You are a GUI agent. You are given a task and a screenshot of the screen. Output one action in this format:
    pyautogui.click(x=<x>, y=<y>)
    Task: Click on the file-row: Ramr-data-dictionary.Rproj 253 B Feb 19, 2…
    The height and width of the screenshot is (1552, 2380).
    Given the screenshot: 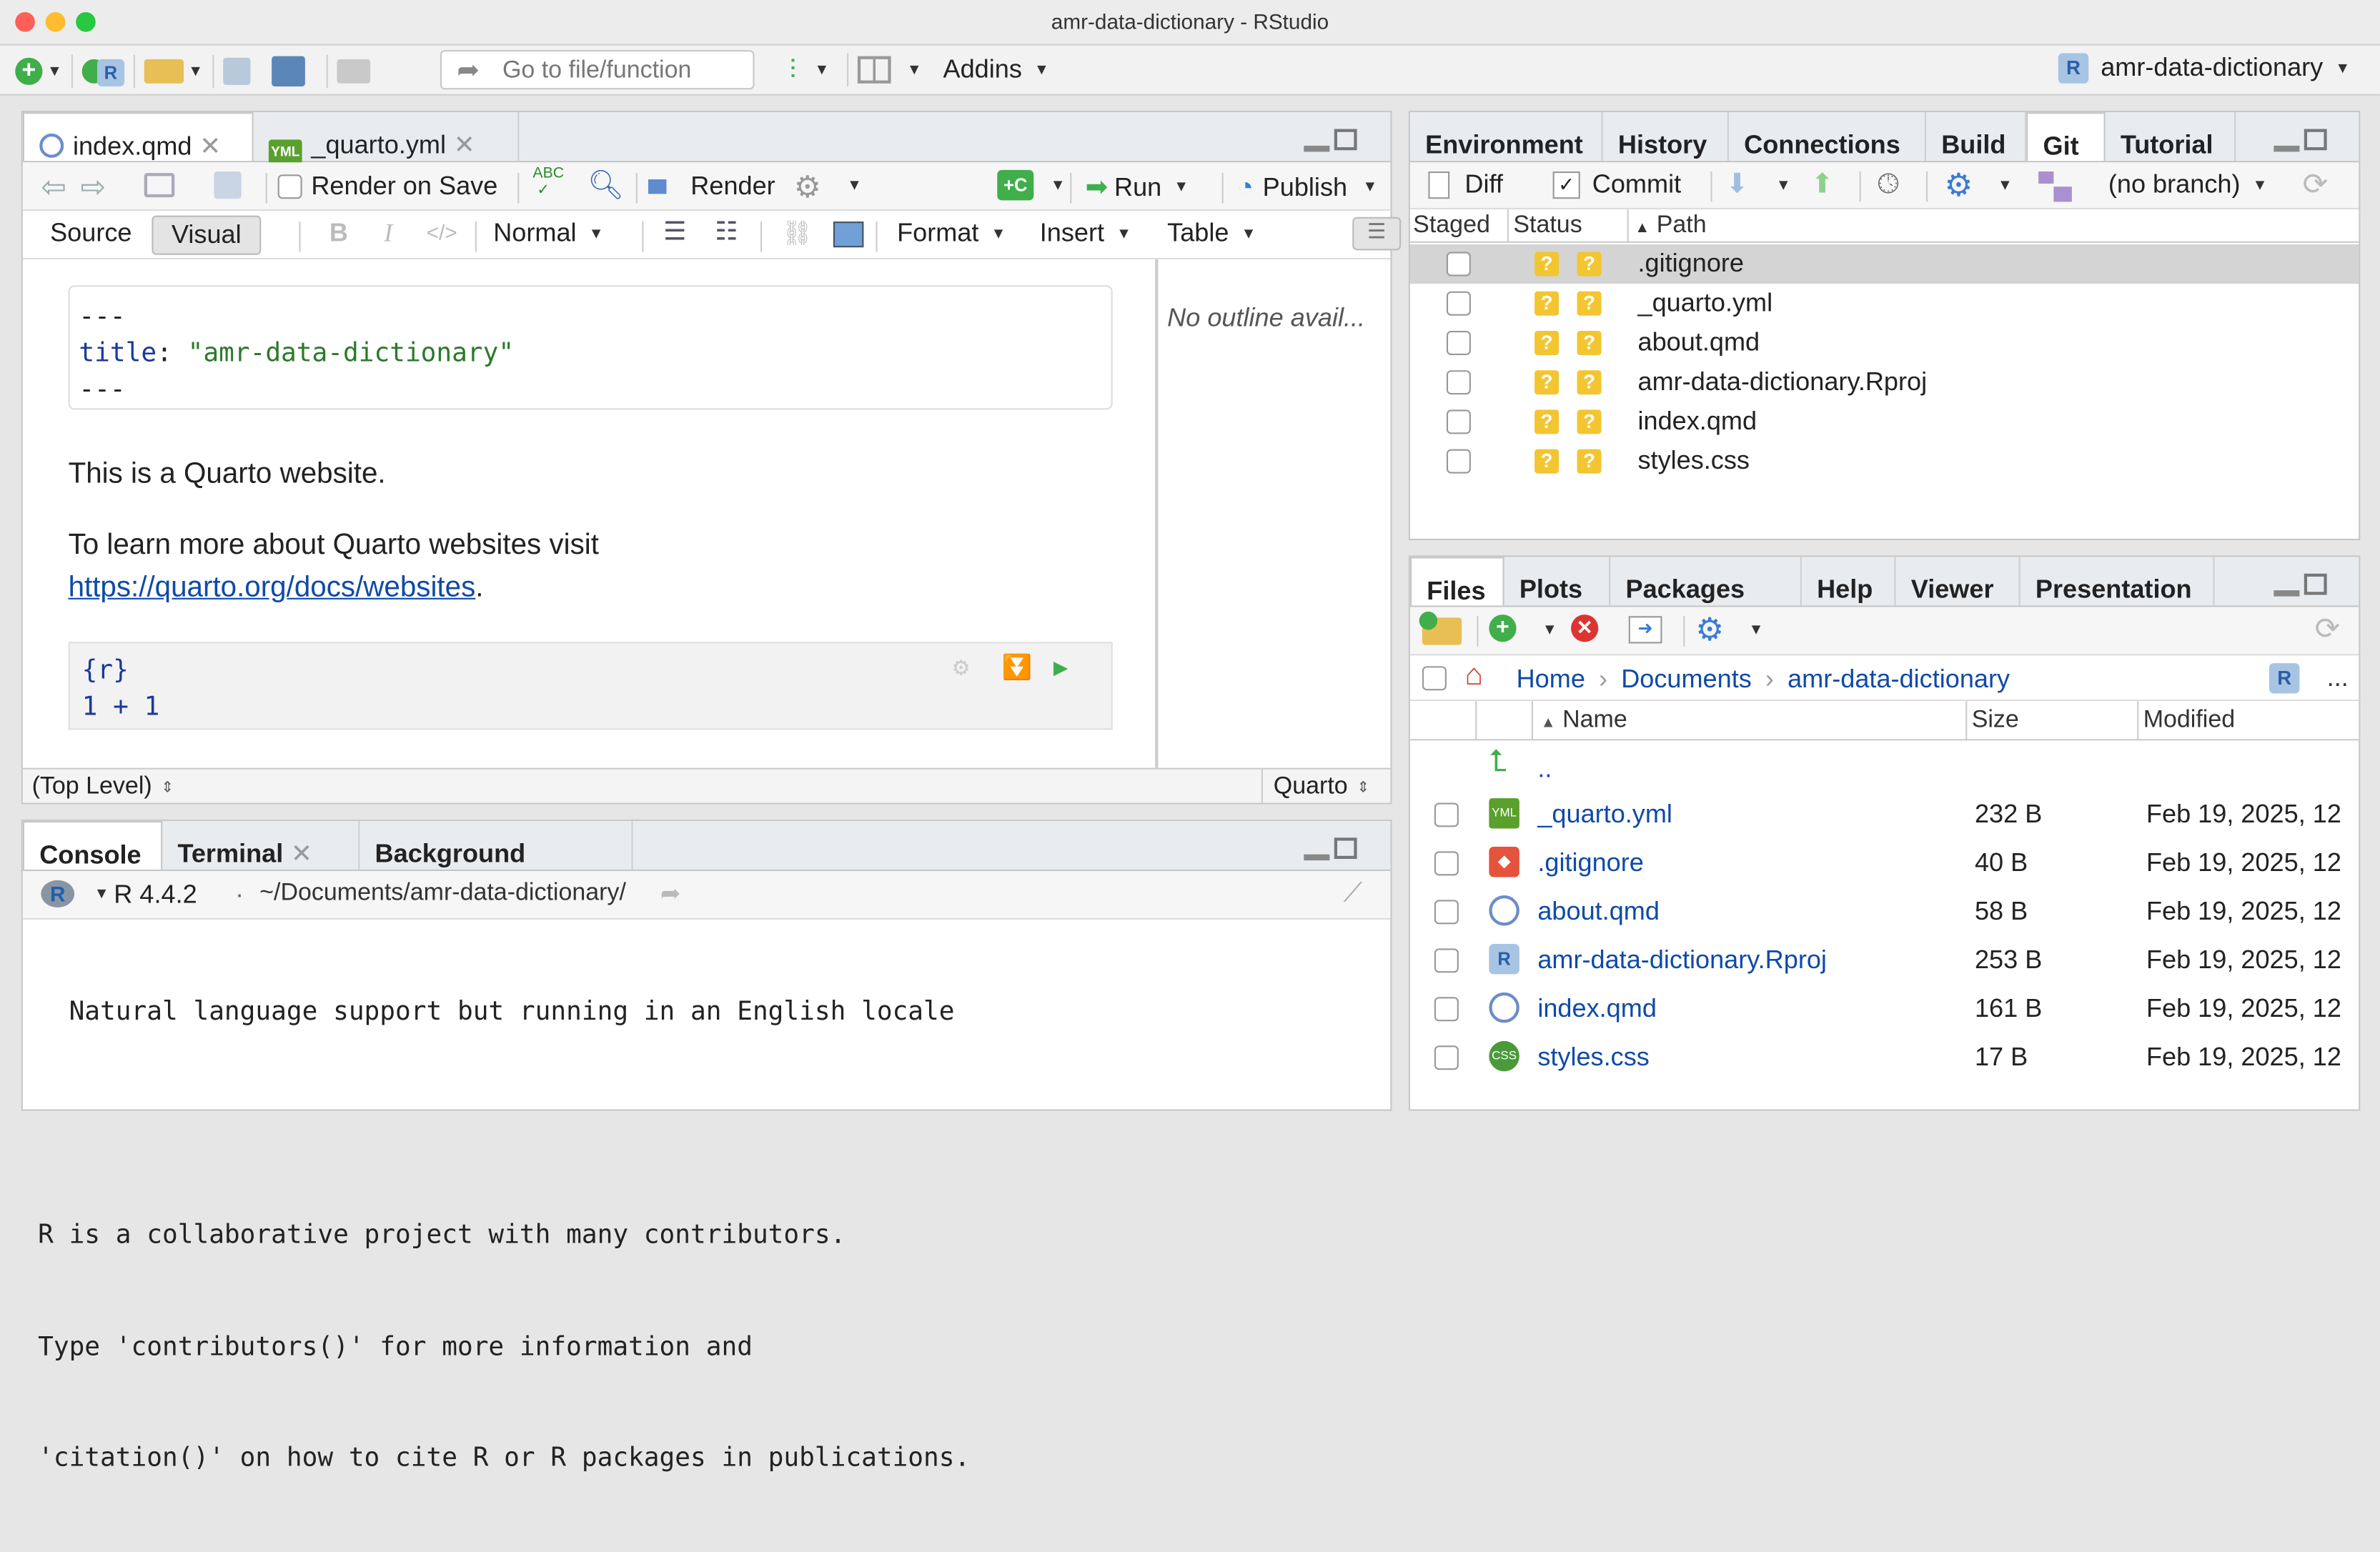 What is the action you would take?
    pyautogui.click(x=1884, y=960)
    